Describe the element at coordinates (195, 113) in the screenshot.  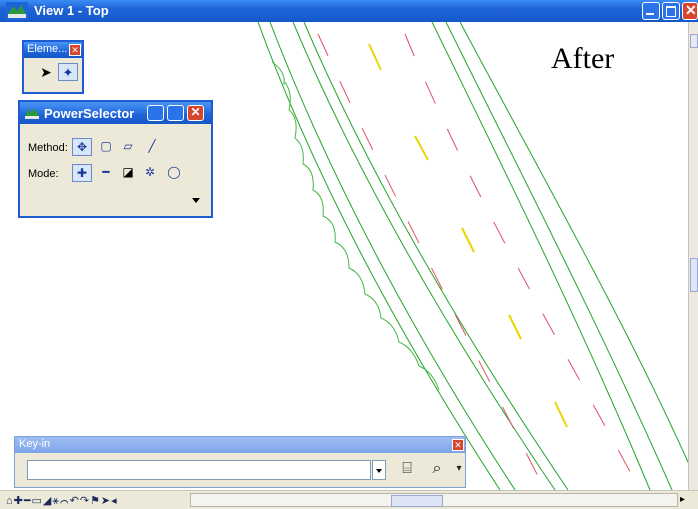
I see `power-selector-close-button: ✕` at that location.